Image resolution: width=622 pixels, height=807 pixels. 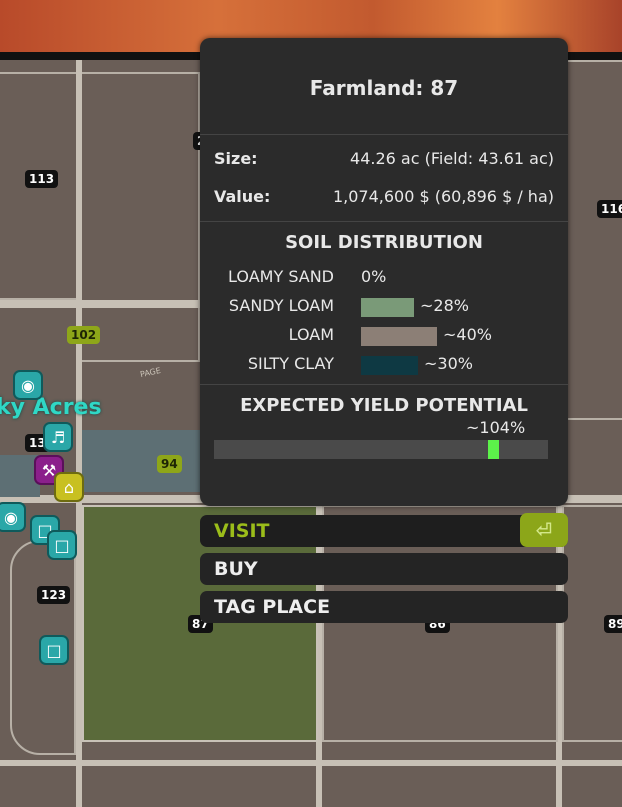 I want to click on size-row: Size: 44.26 ac (Field: 43.61 ac), so click(x=384, y=158).